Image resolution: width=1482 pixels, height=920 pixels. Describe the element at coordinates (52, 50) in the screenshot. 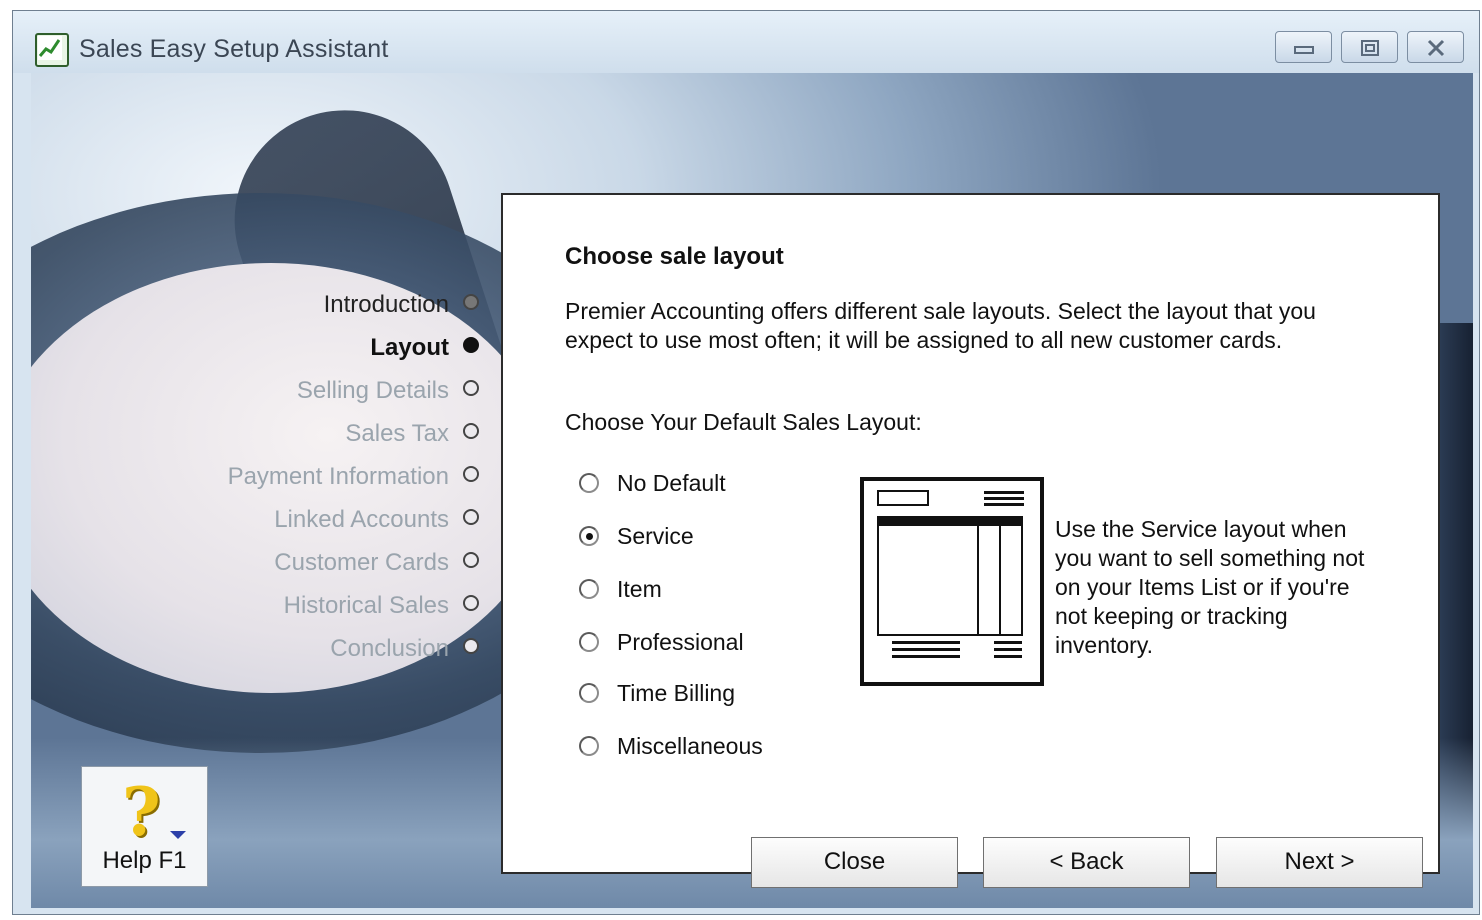

I see `chart-icon` at that location.